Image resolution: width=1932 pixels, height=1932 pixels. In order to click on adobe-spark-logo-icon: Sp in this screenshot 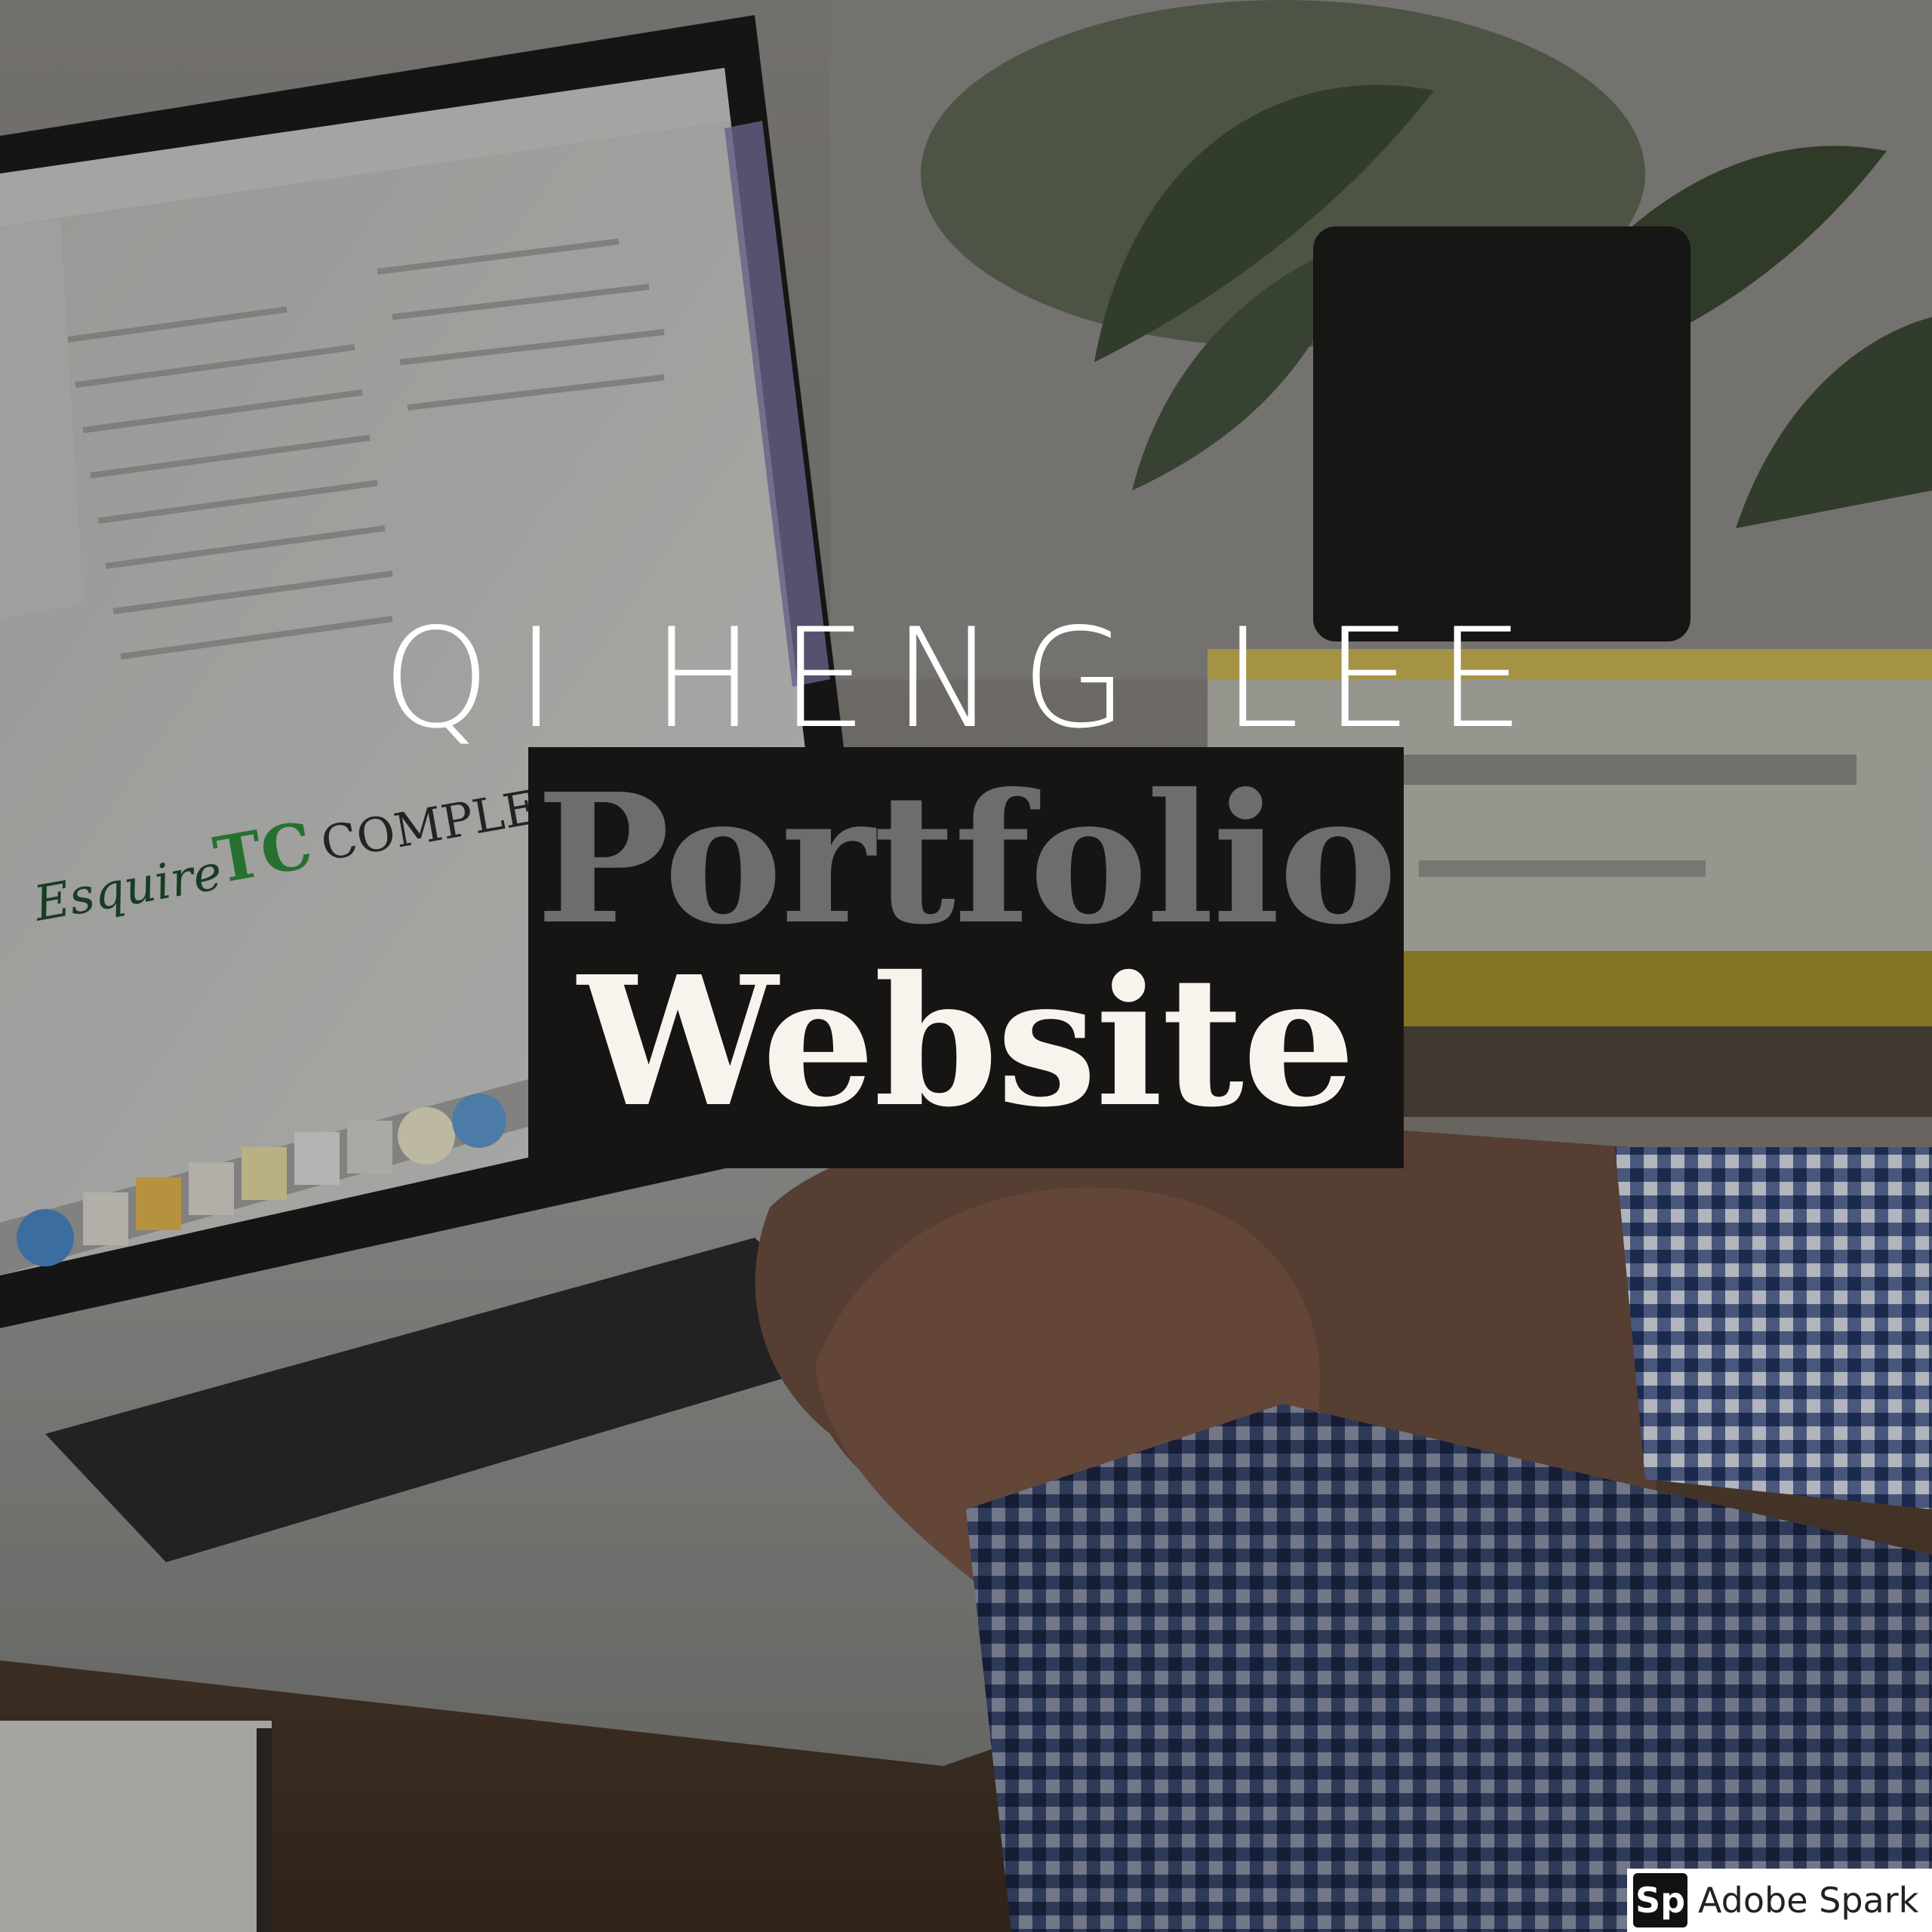, I will do `click(1660, 1900)`.